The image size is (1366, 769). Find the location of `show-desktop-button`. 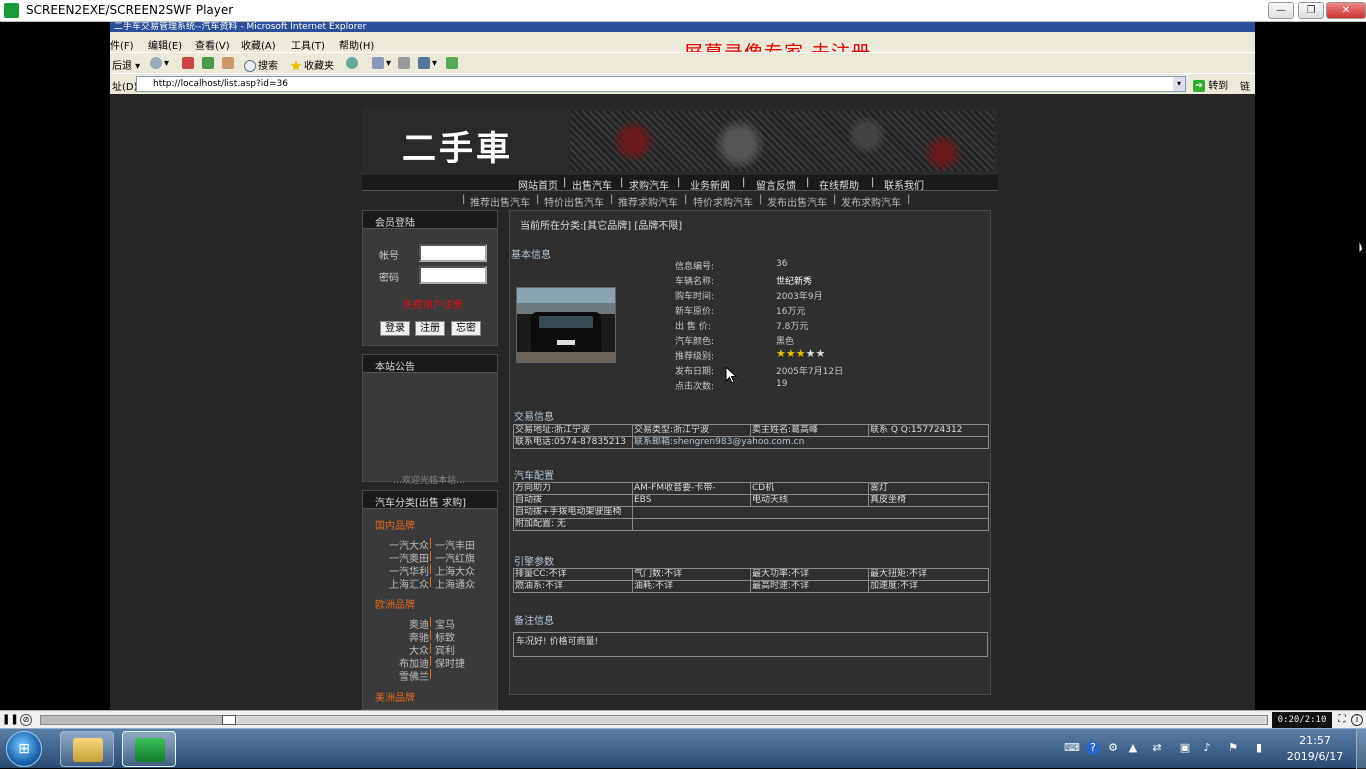

show-desktop-button is located at coordinates (1361, 749).